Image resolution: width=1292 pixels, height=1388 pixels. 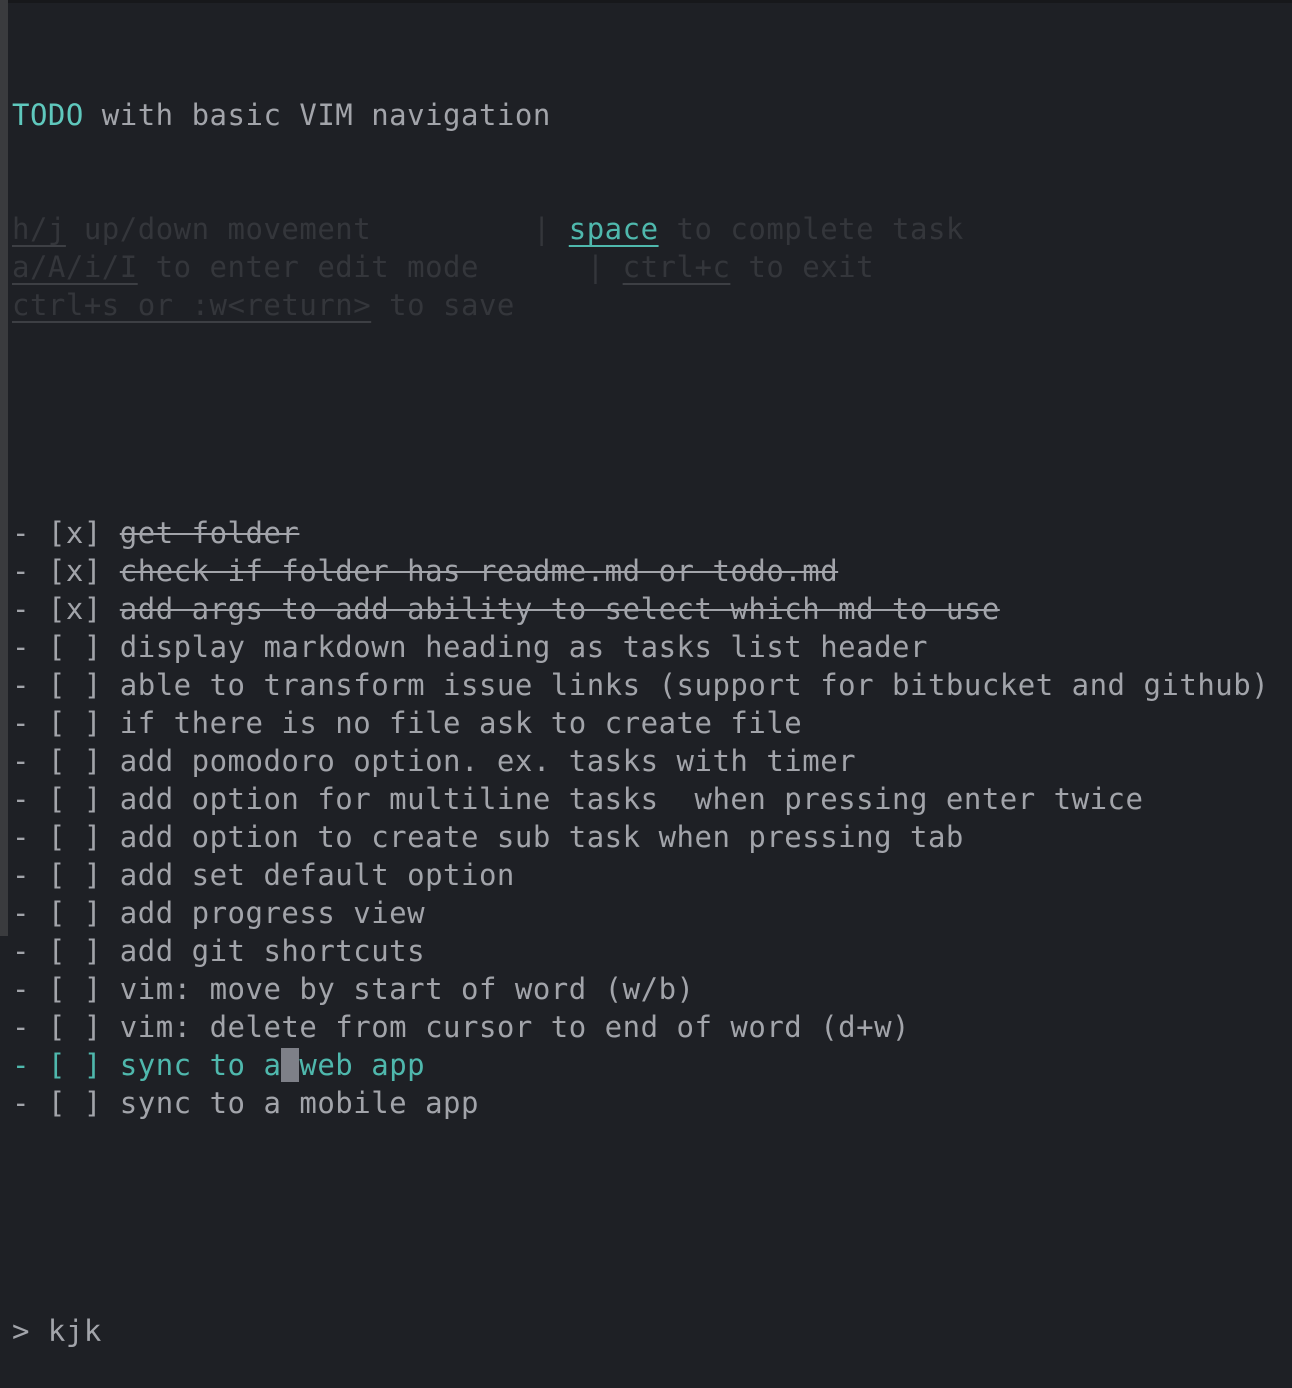 What do you see at coordinates (613, 229) in the screenshot?
I see `help-key: space` at bounding box center [613, 229].